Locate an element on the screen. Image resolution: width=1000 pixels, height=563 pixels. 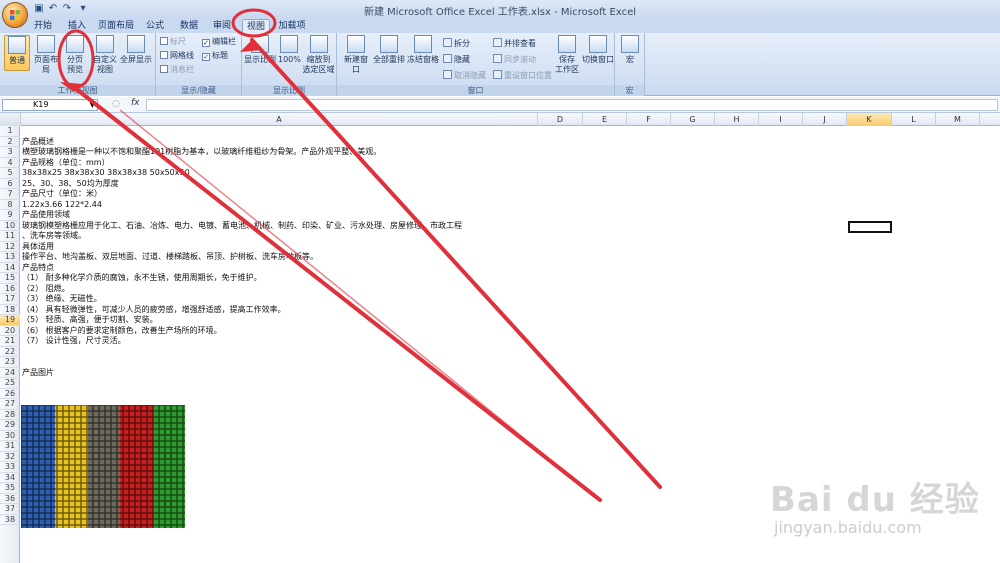
cell-a-12: 操作平台、地沟盖板、双层地面、过道、楼梯踏板、吊顶、护树板、洗车房地板等。 is located at coordinates (170, 257).